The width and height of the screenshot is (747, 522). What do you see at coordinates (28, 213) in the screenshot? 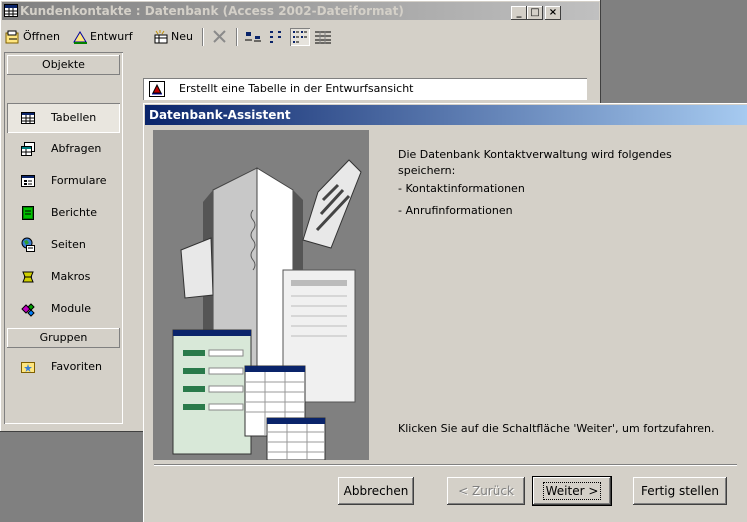
I see `report-icon` at bounding box center [28, 213].